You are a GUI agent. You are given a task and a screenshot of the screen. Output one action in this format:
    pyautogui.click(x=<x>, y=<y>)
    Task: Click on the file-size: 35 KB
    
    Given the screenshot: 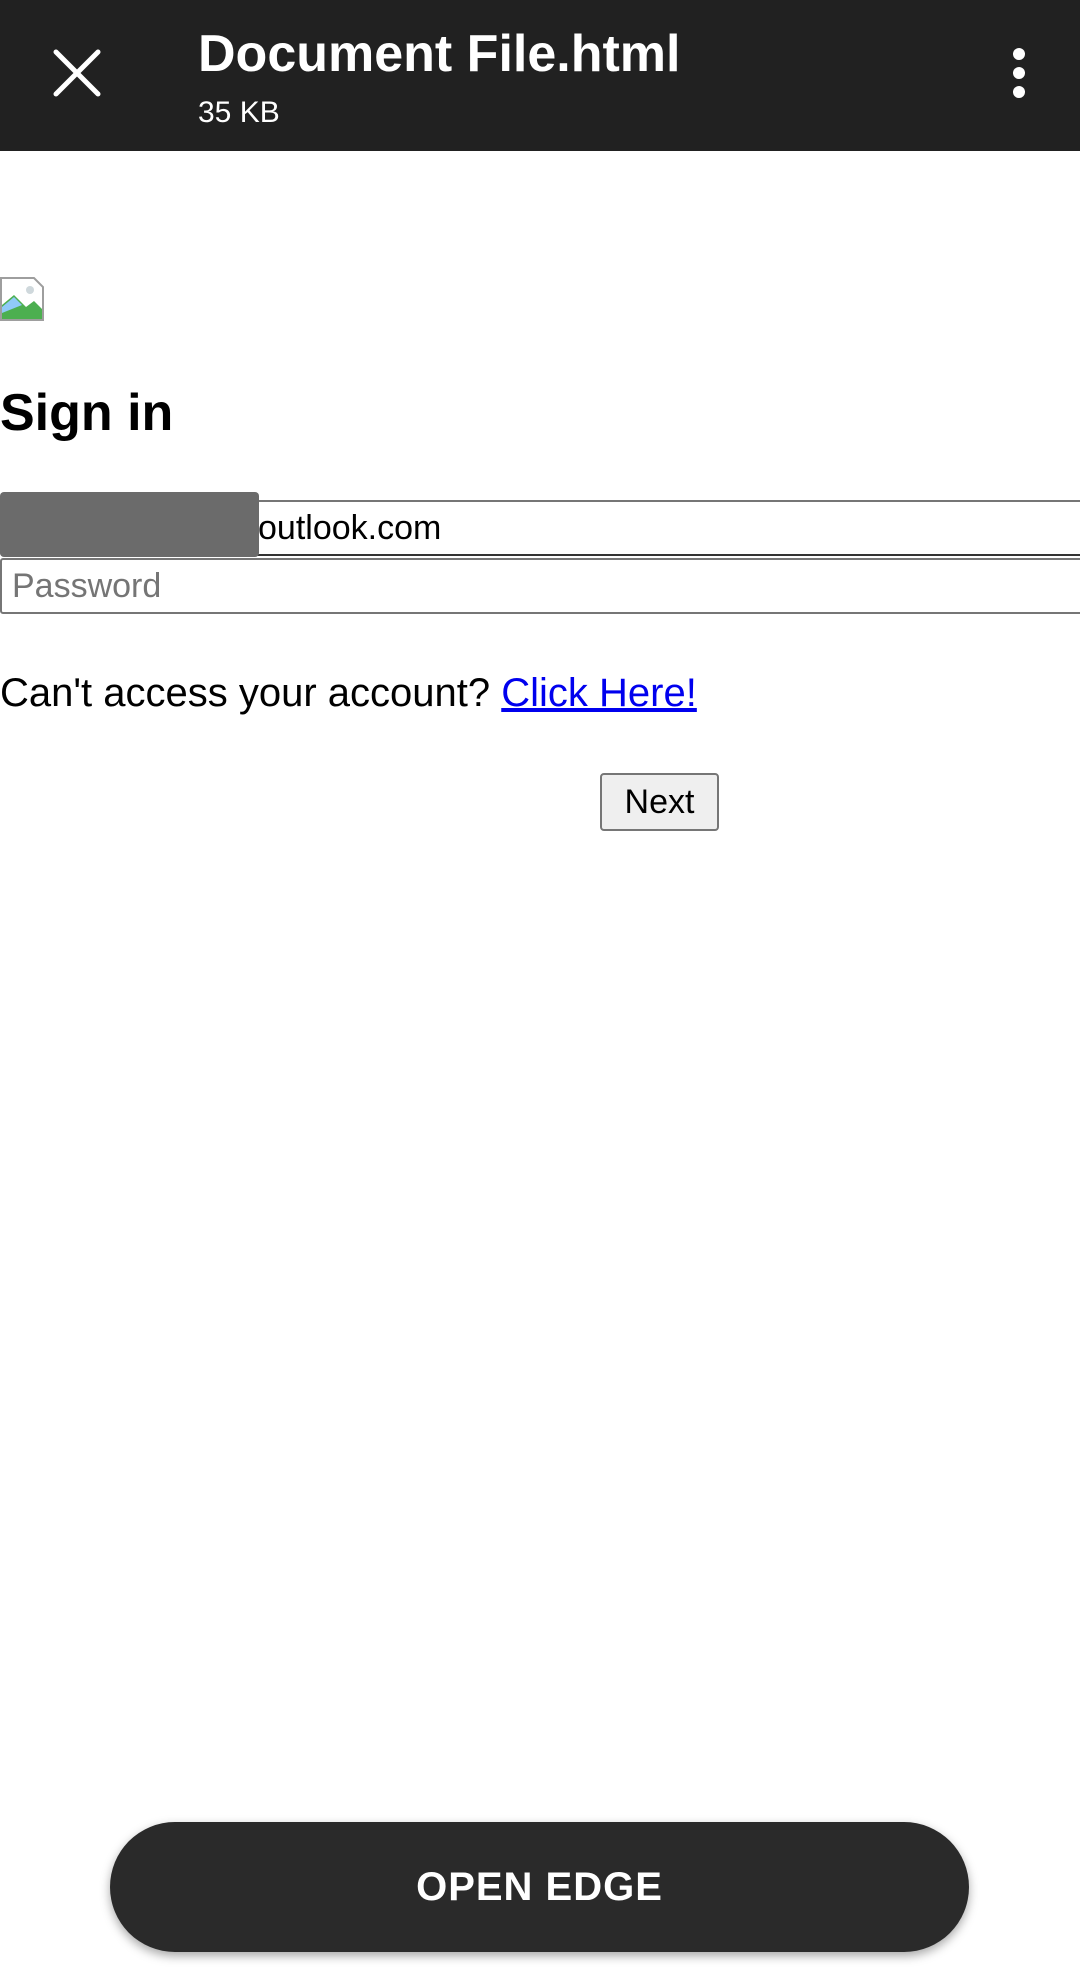 What is the action you would take?
    pyautogui.click(x=239, y=112)
    